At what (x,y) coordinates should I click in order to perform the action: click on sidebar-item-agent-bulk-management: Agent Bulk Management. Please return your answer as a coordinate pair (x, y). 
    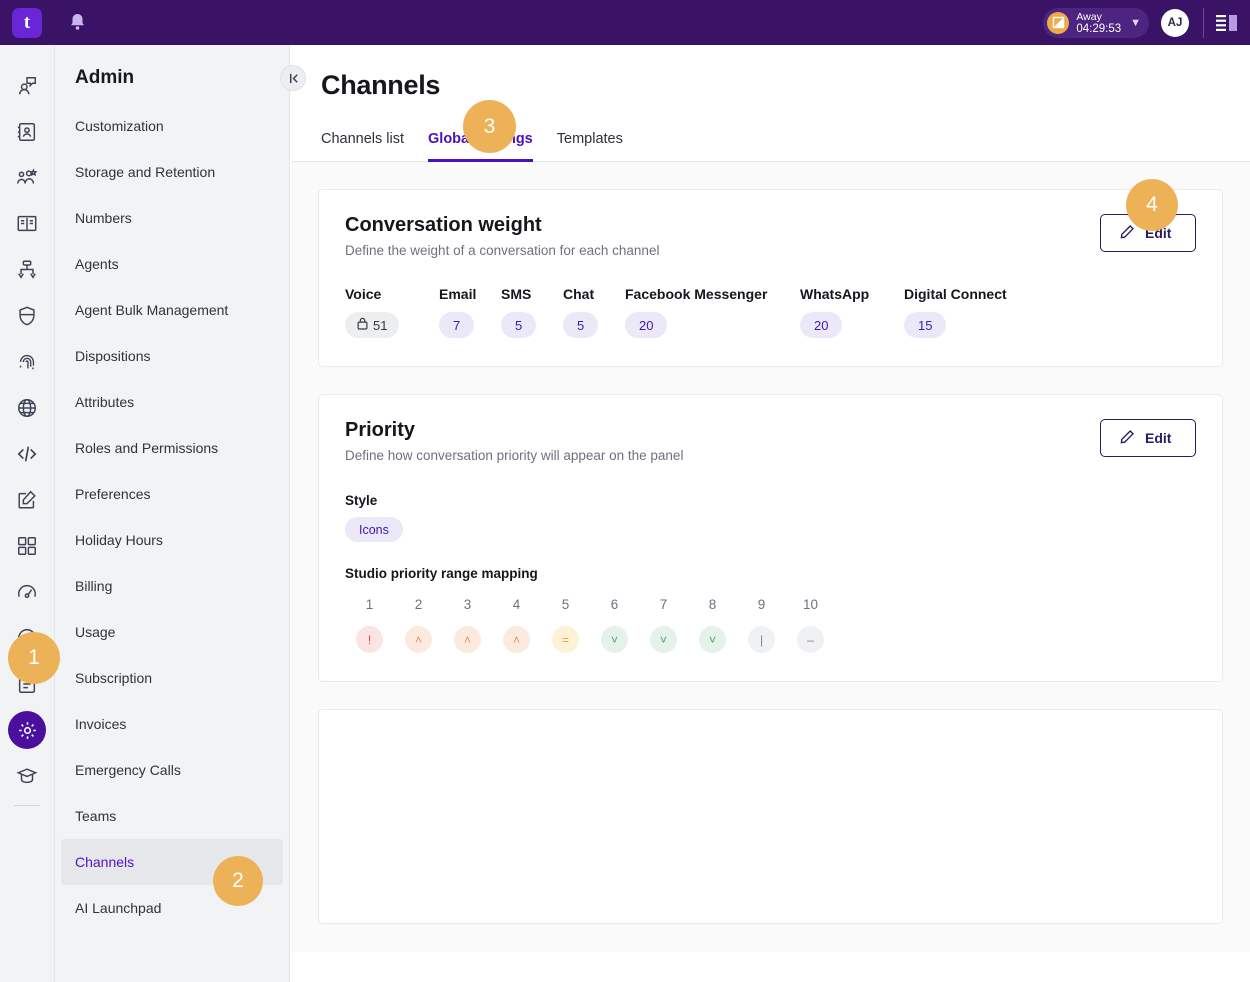
    Looking at the image, I should click on (172, 310).